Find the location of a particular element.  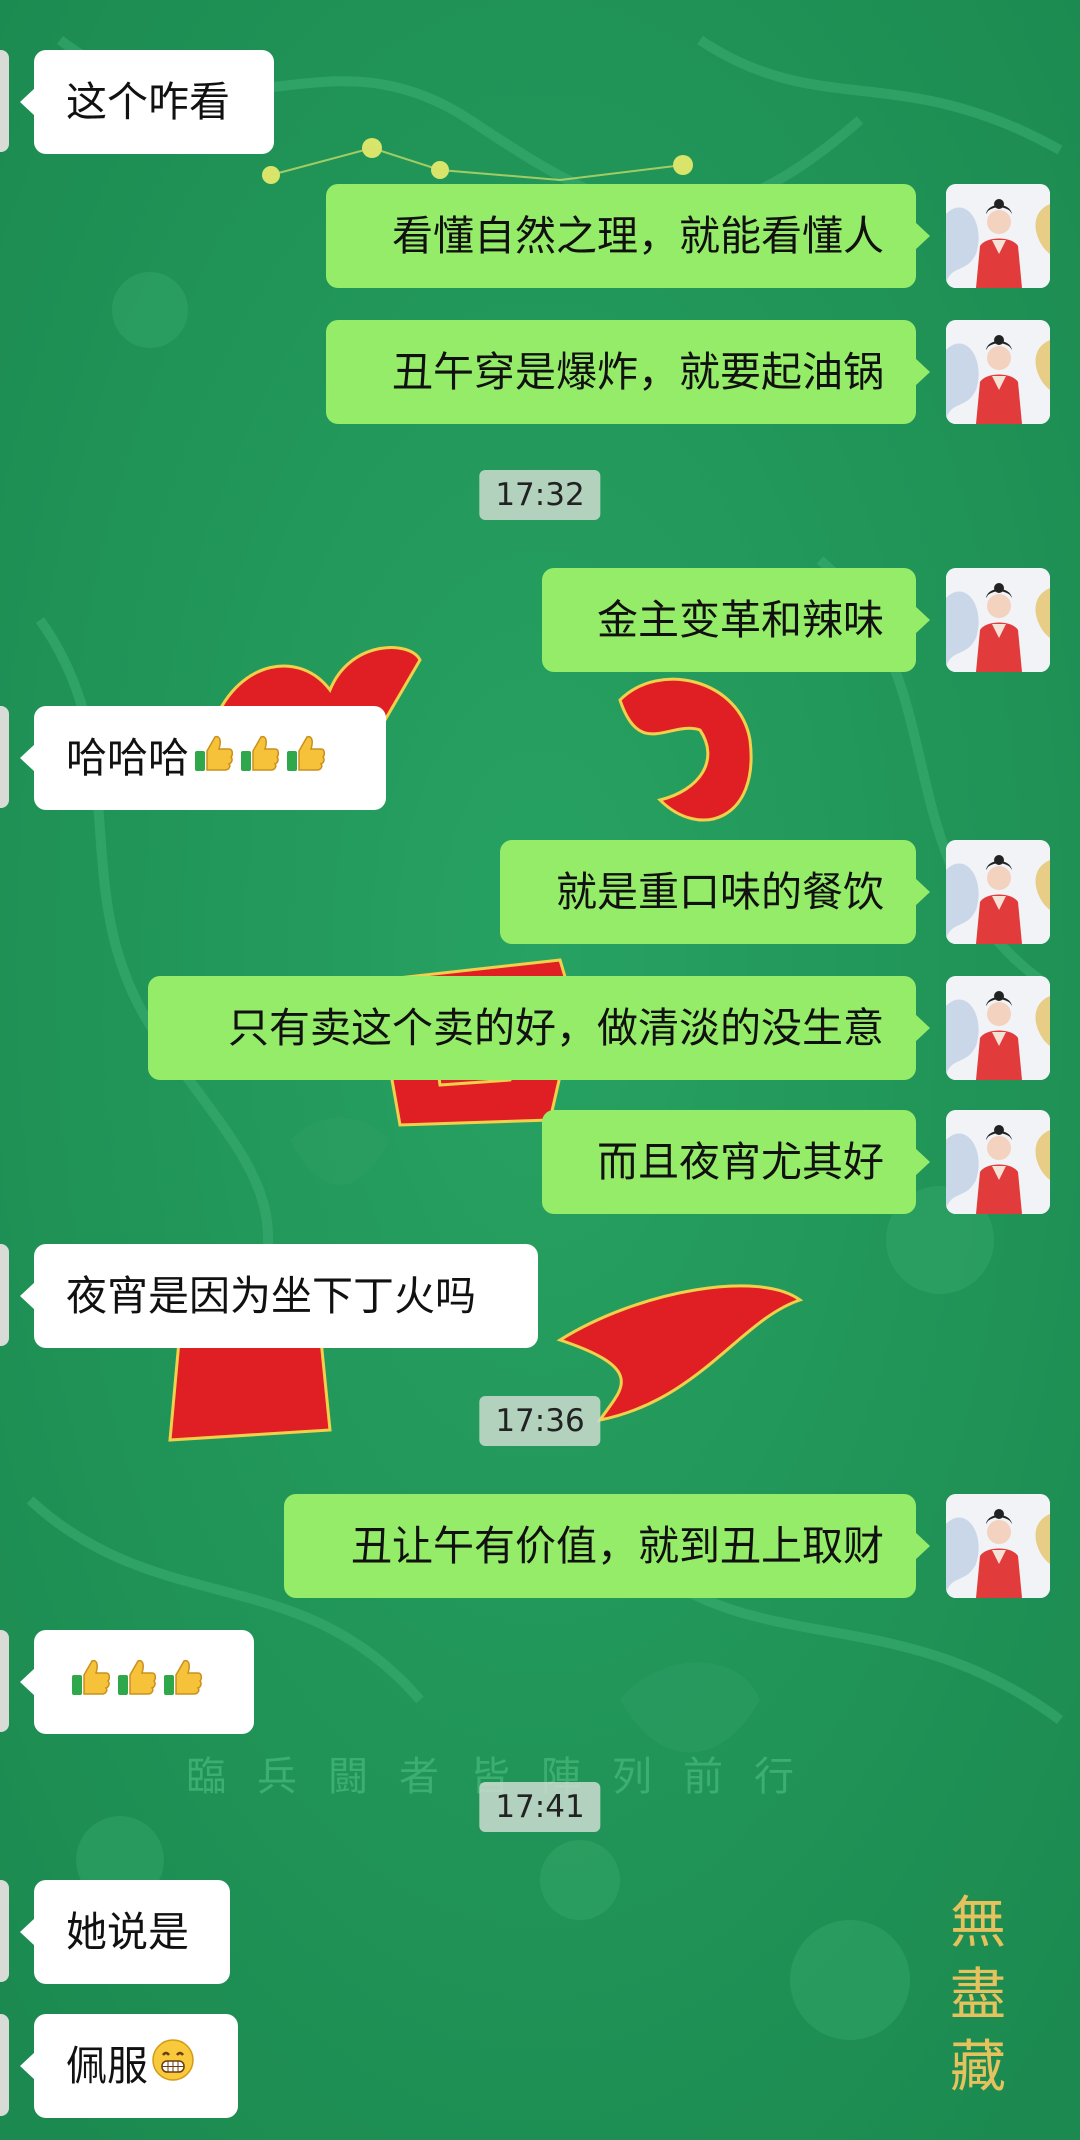

message-bubble-outgoing: 而且夜宵尤其好 is located at coordinates (736, 1162).